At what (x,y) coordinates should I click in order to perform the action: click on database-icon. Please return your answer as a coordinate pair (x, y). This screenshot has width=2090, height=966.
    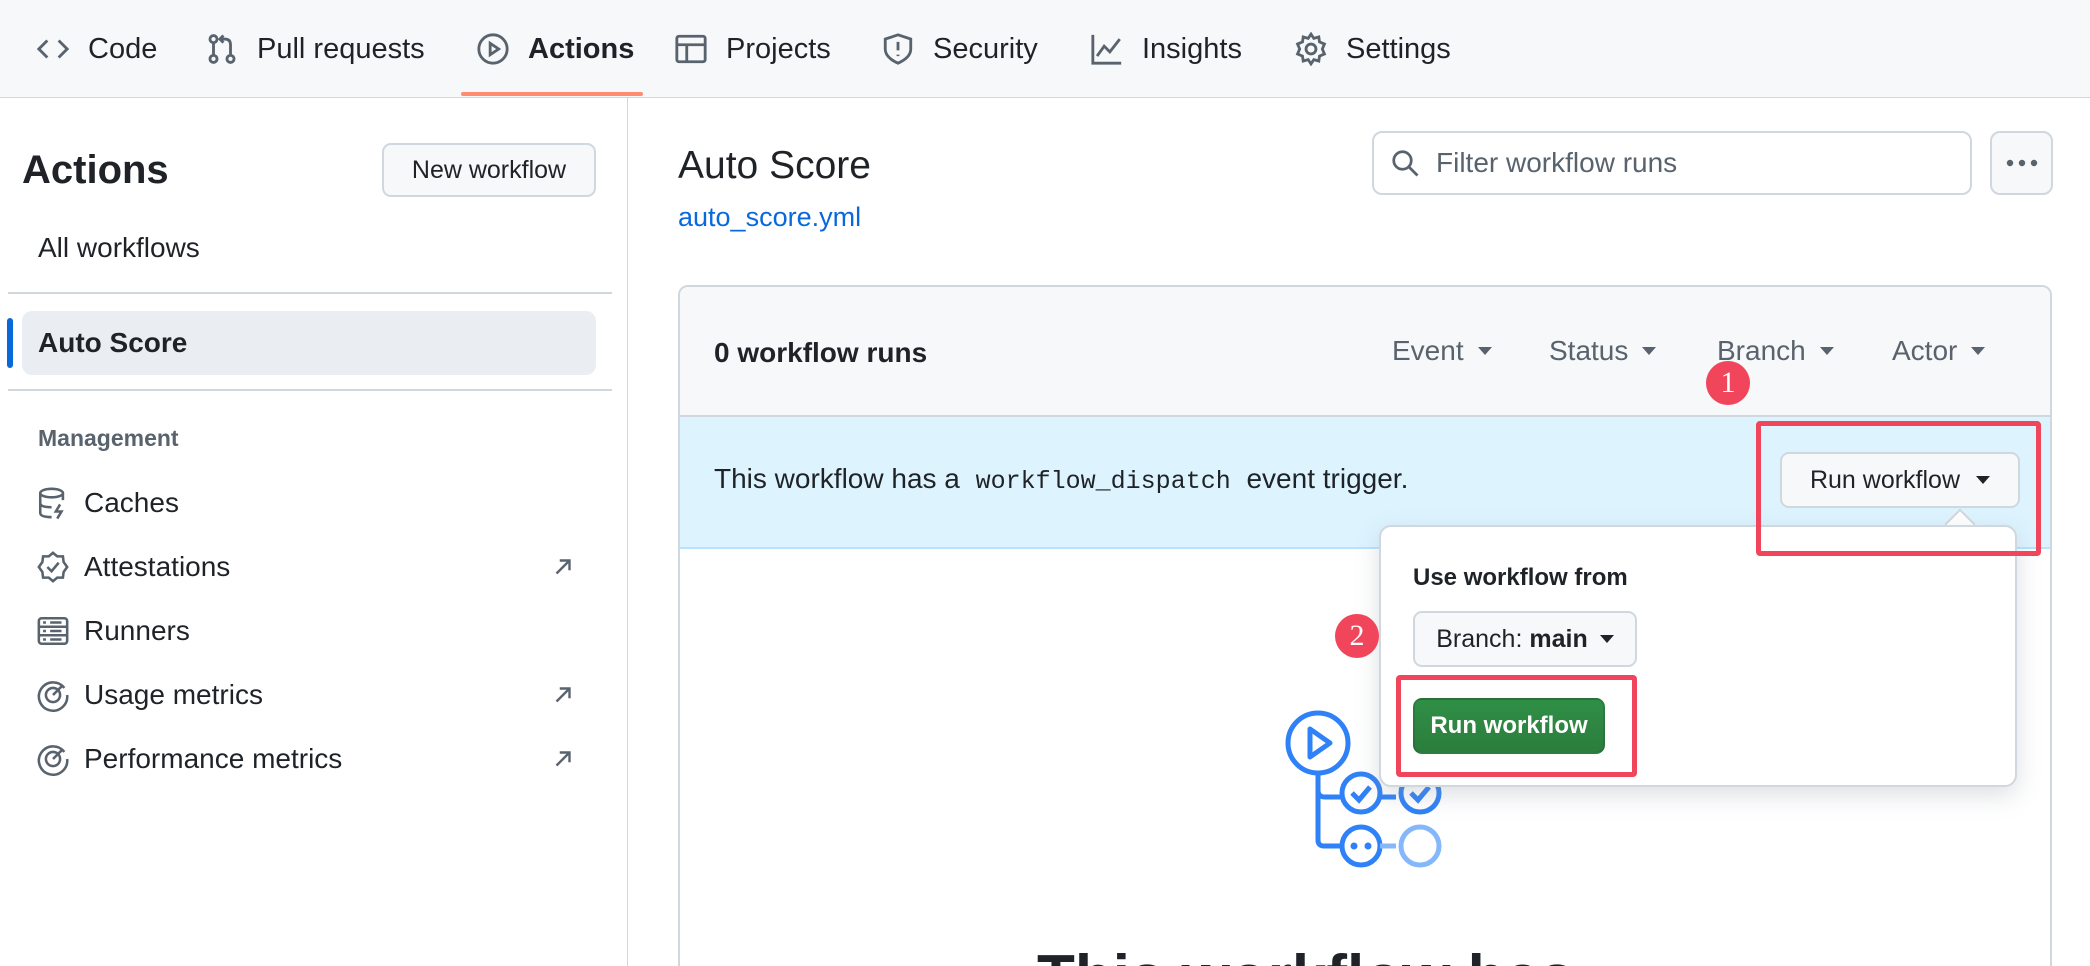
    Looking at the image, I should click on (51, 503).